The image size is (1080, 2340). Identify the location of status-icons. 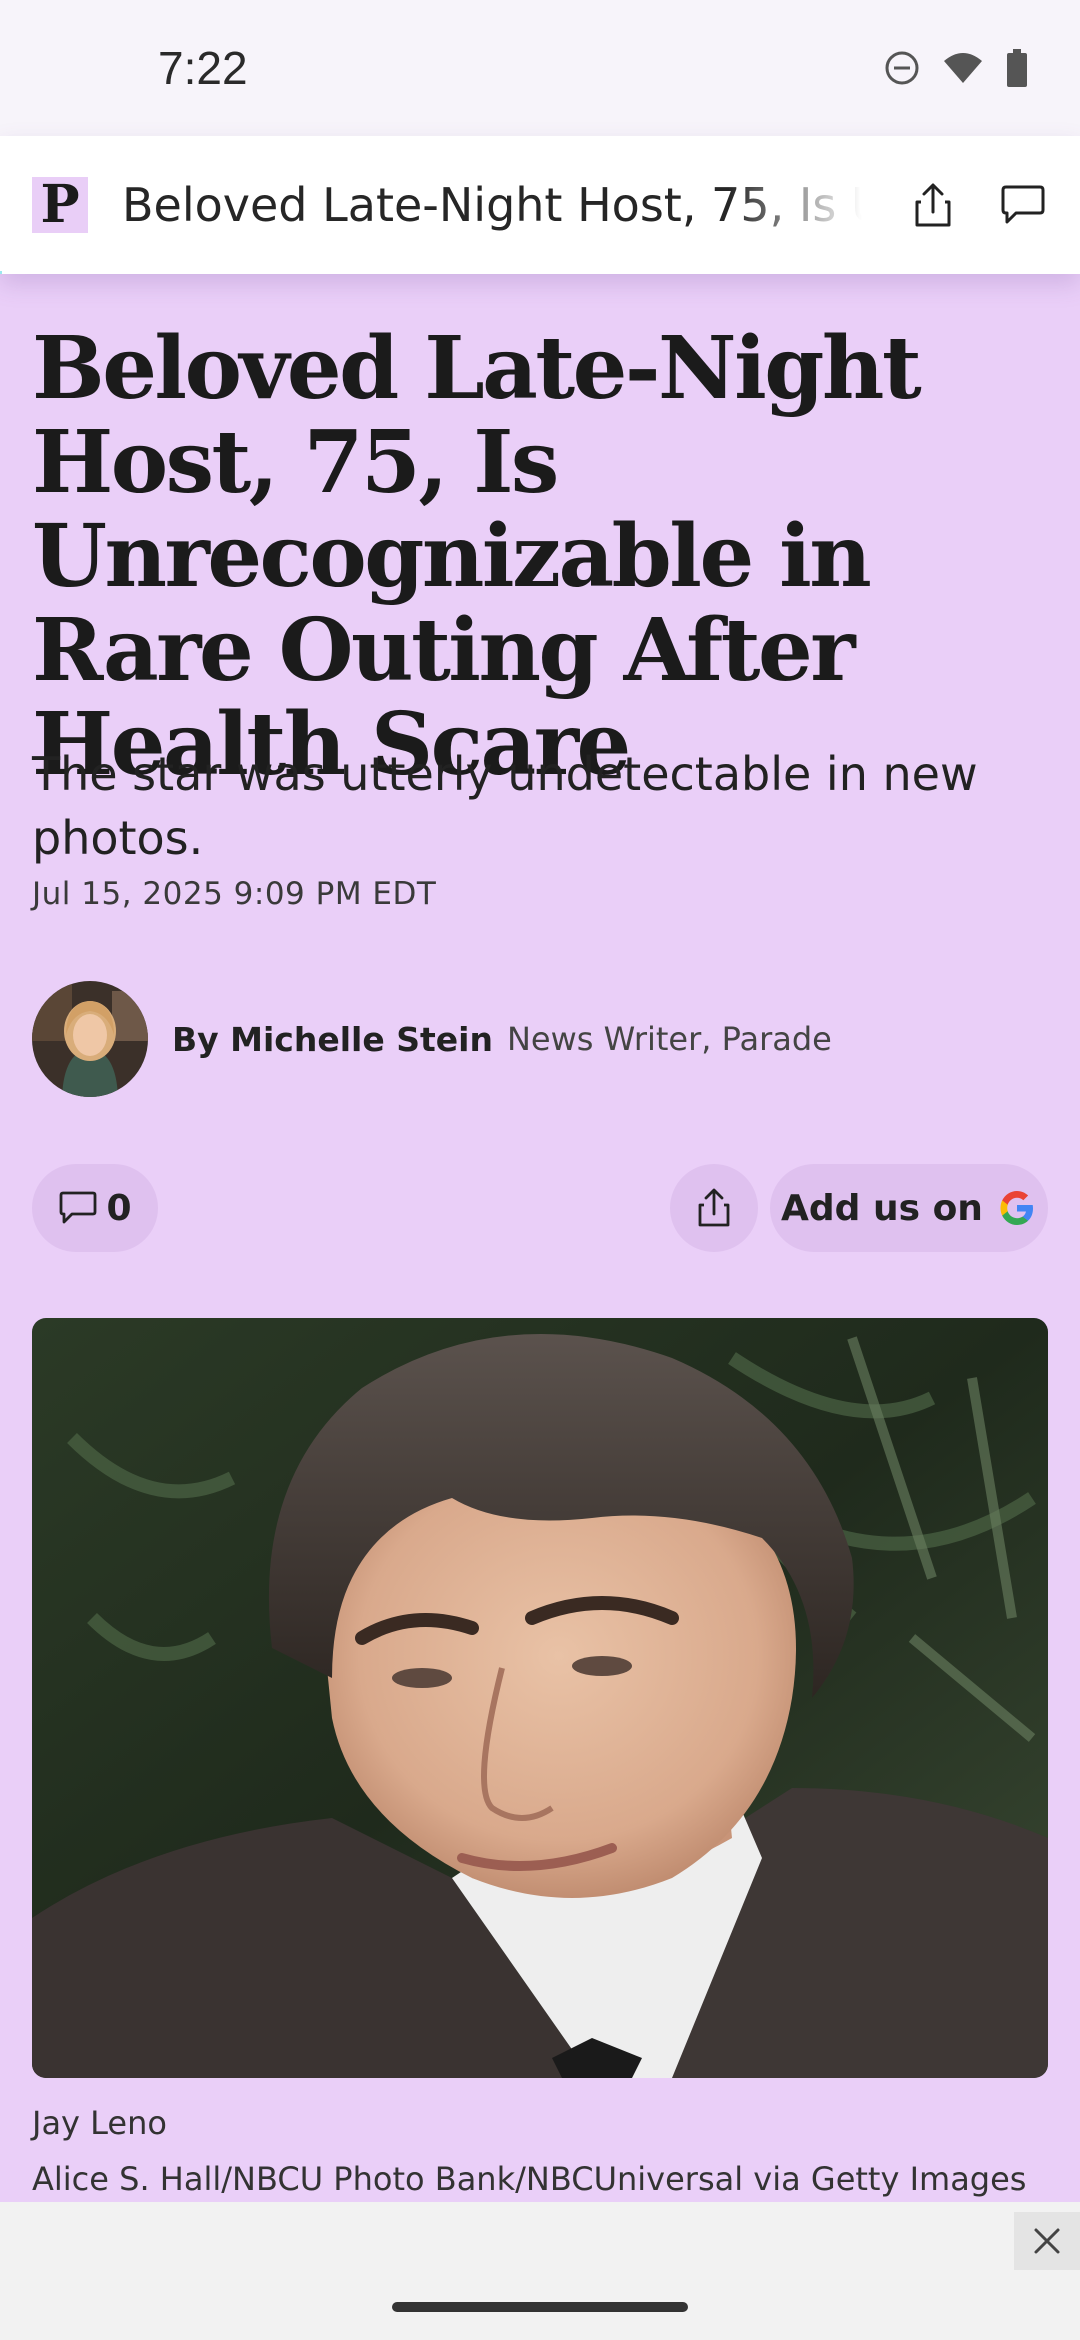
(956, 68).